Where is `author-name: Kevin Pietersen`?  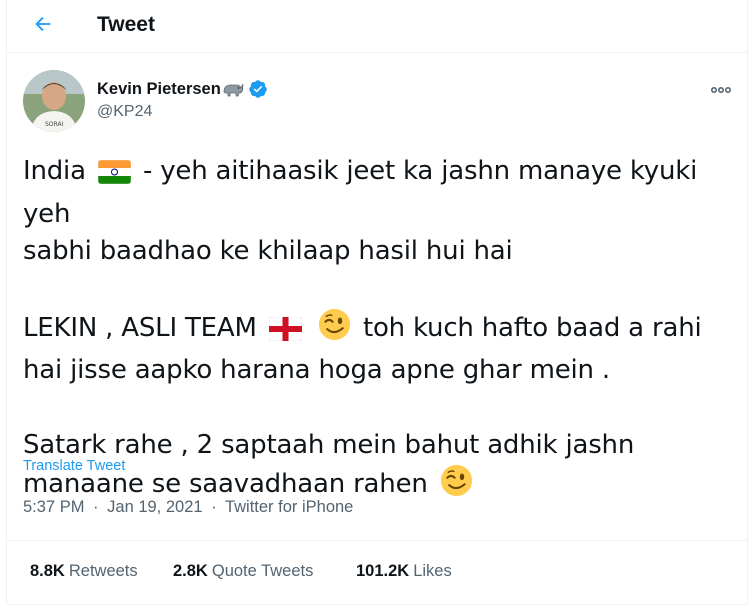
author-name: Kevin Pietersen is located at coordinates (182, 89).